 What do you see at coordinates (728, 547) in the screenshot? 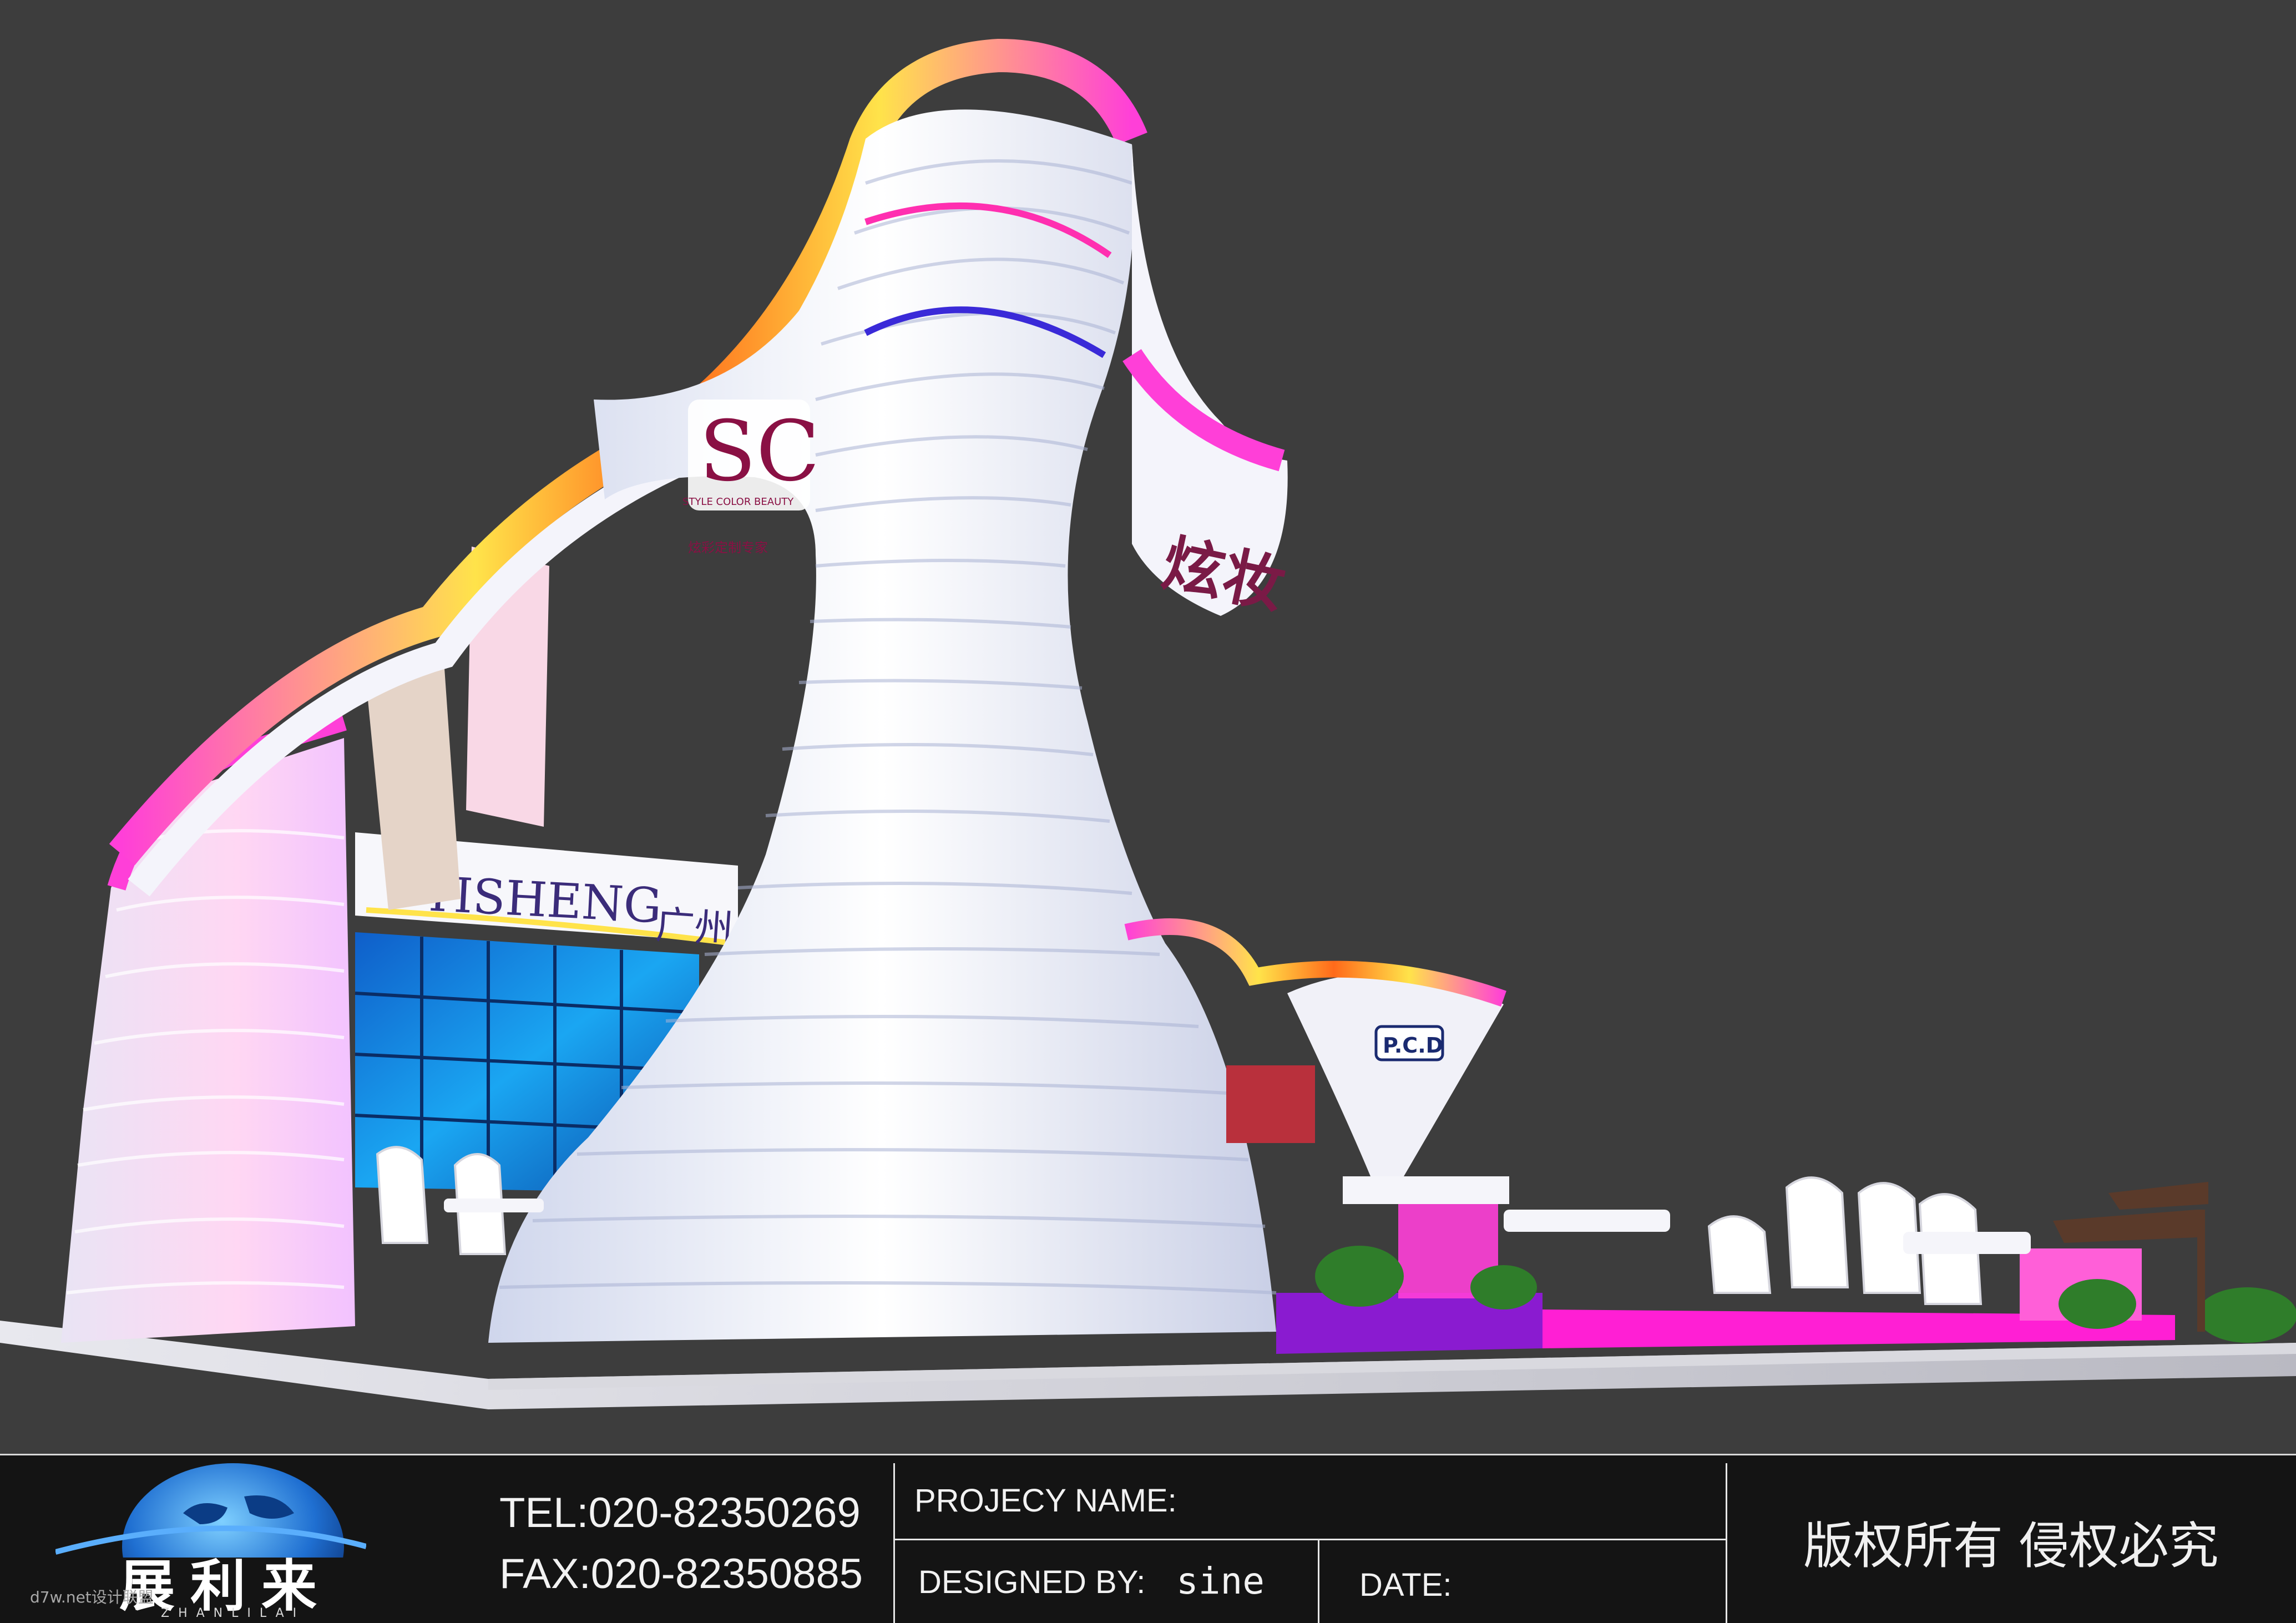
I see `top-logo-caption-cn: 炫彩定制专家` at bounding box center [728, 547].